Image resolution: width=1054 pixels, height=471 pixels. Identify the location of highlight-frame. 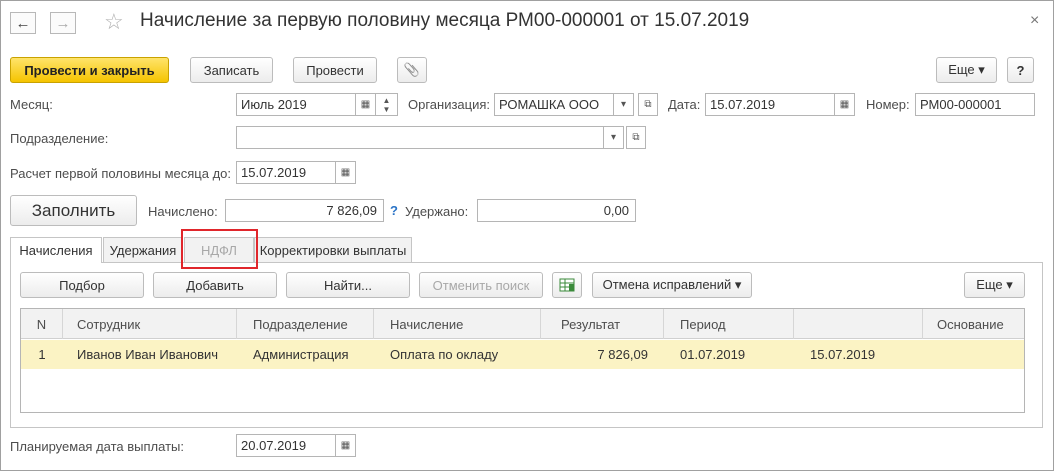
(219, 249).